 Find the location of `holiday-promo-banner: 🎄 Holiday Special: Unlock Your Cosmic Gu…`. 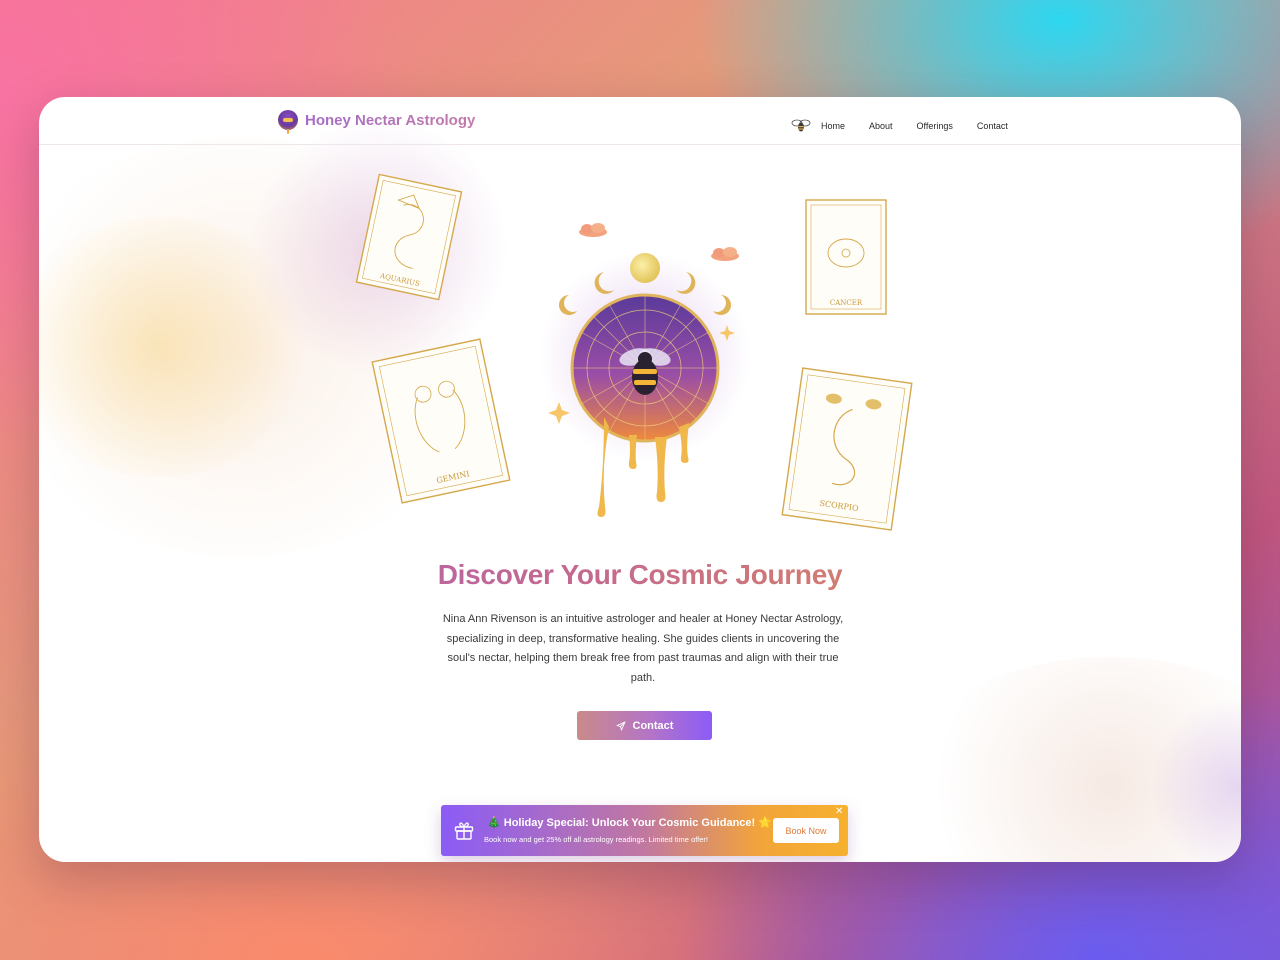

holiday-promo-banner: 🎄 Holiday Special: Unlock Your Cosmic Gu… is located at coordinates (644, 830).